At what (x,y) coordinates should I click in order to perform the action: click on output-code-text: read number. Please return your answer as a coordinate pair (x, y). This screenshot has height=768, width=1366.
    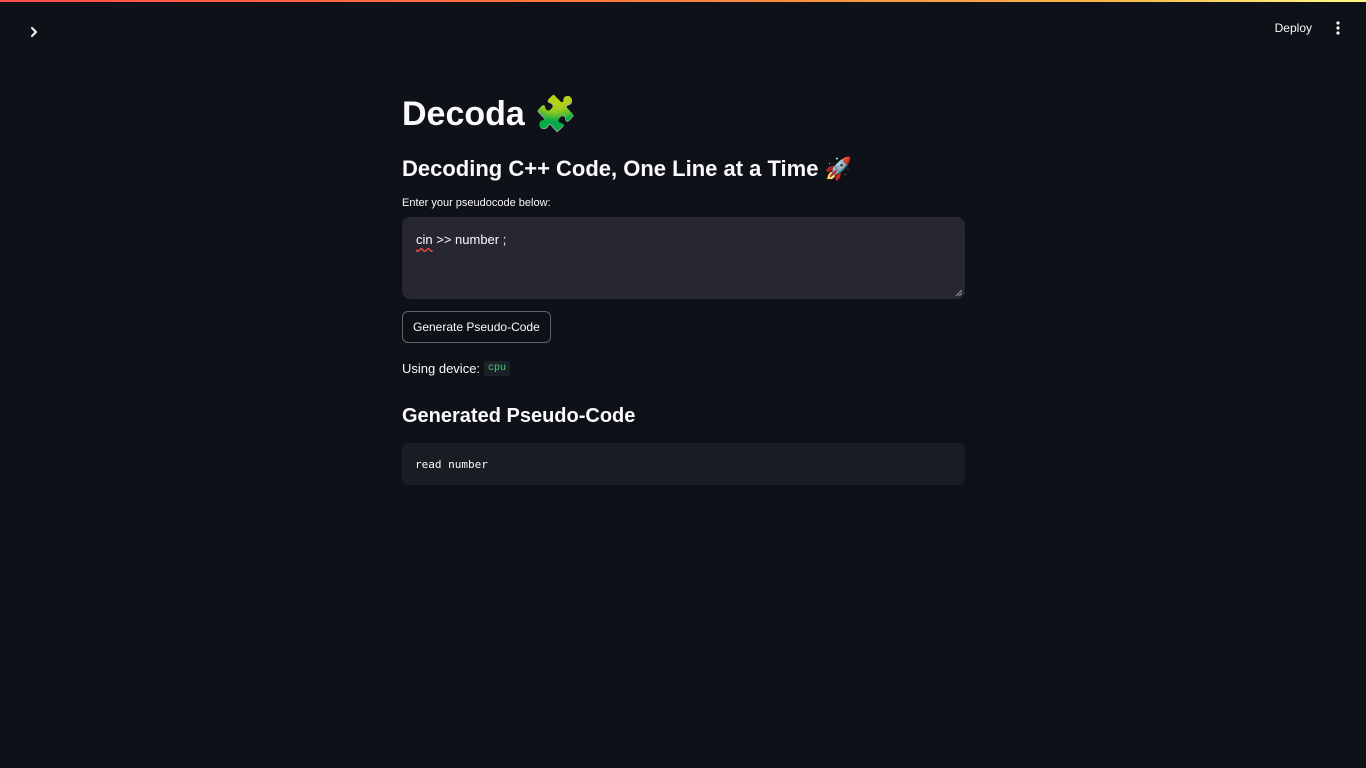
    Looking at the image, I should click on (451, 464).